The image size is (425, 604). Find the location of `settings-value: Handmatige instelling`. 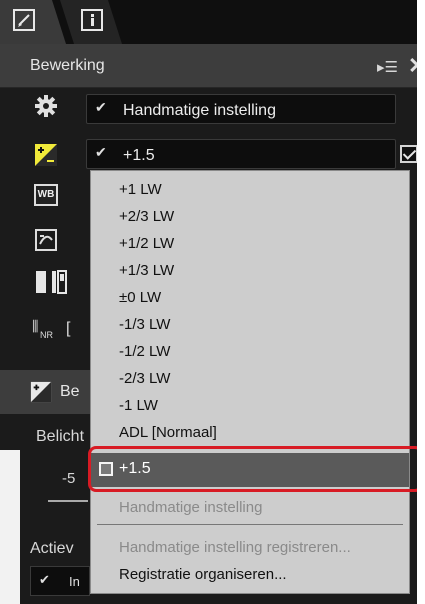

settings-value: Handmatige instelling is located at coordinates (199, 110).